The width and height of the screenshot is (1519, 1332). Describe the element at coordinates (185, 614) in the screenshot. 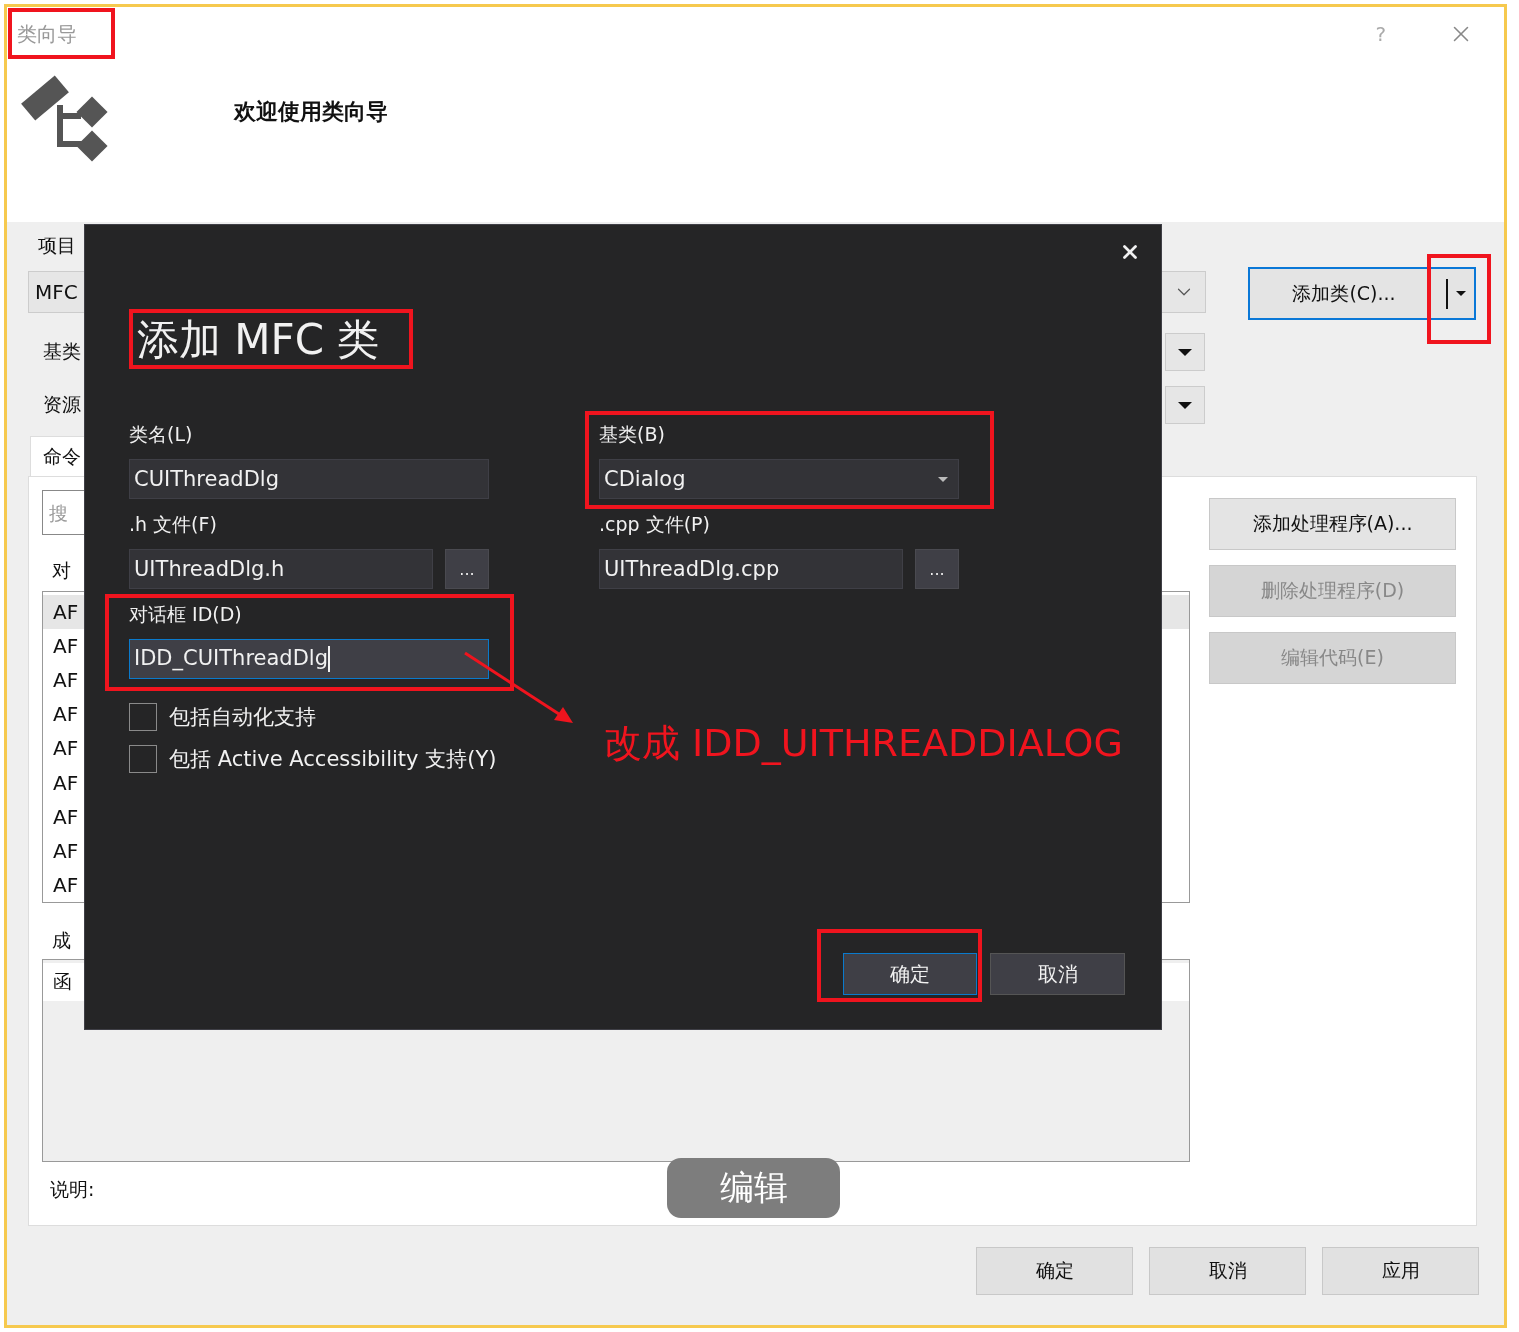

I see `field-label: 对话框 ID(D)` at that location.